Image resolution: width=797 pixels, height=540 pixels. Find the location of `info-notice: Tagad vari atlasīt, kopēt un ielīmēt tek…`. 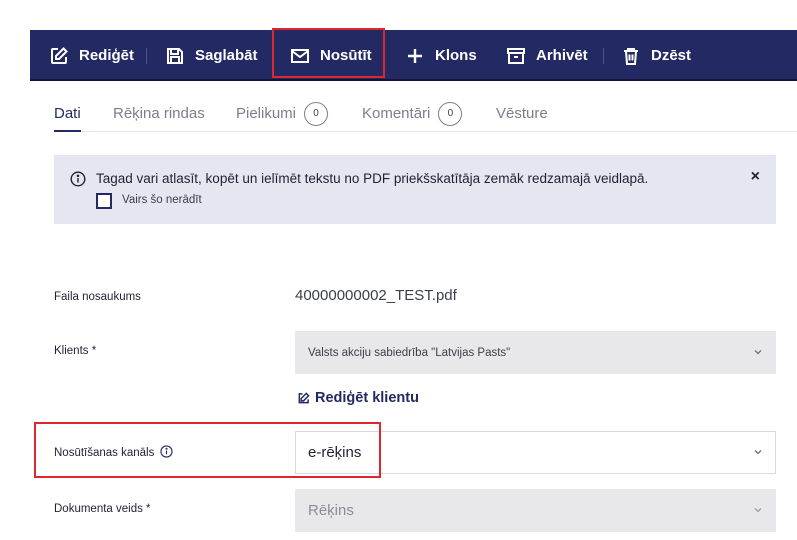

info-notice: Tagad vari atlasīt, kopēt un ielīmēt tek… is located at coordinates (415, 189).